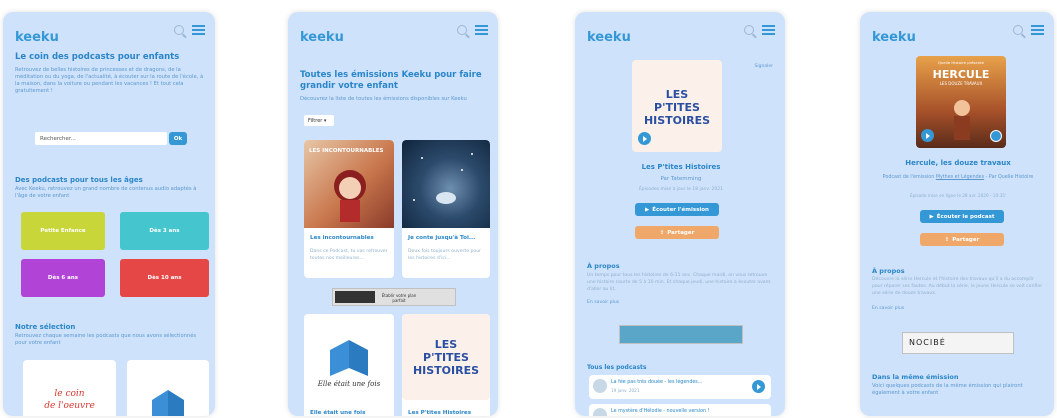  Describe the element at coordinates (168, 403) in the screenshot. I see `book-icon` at that location.